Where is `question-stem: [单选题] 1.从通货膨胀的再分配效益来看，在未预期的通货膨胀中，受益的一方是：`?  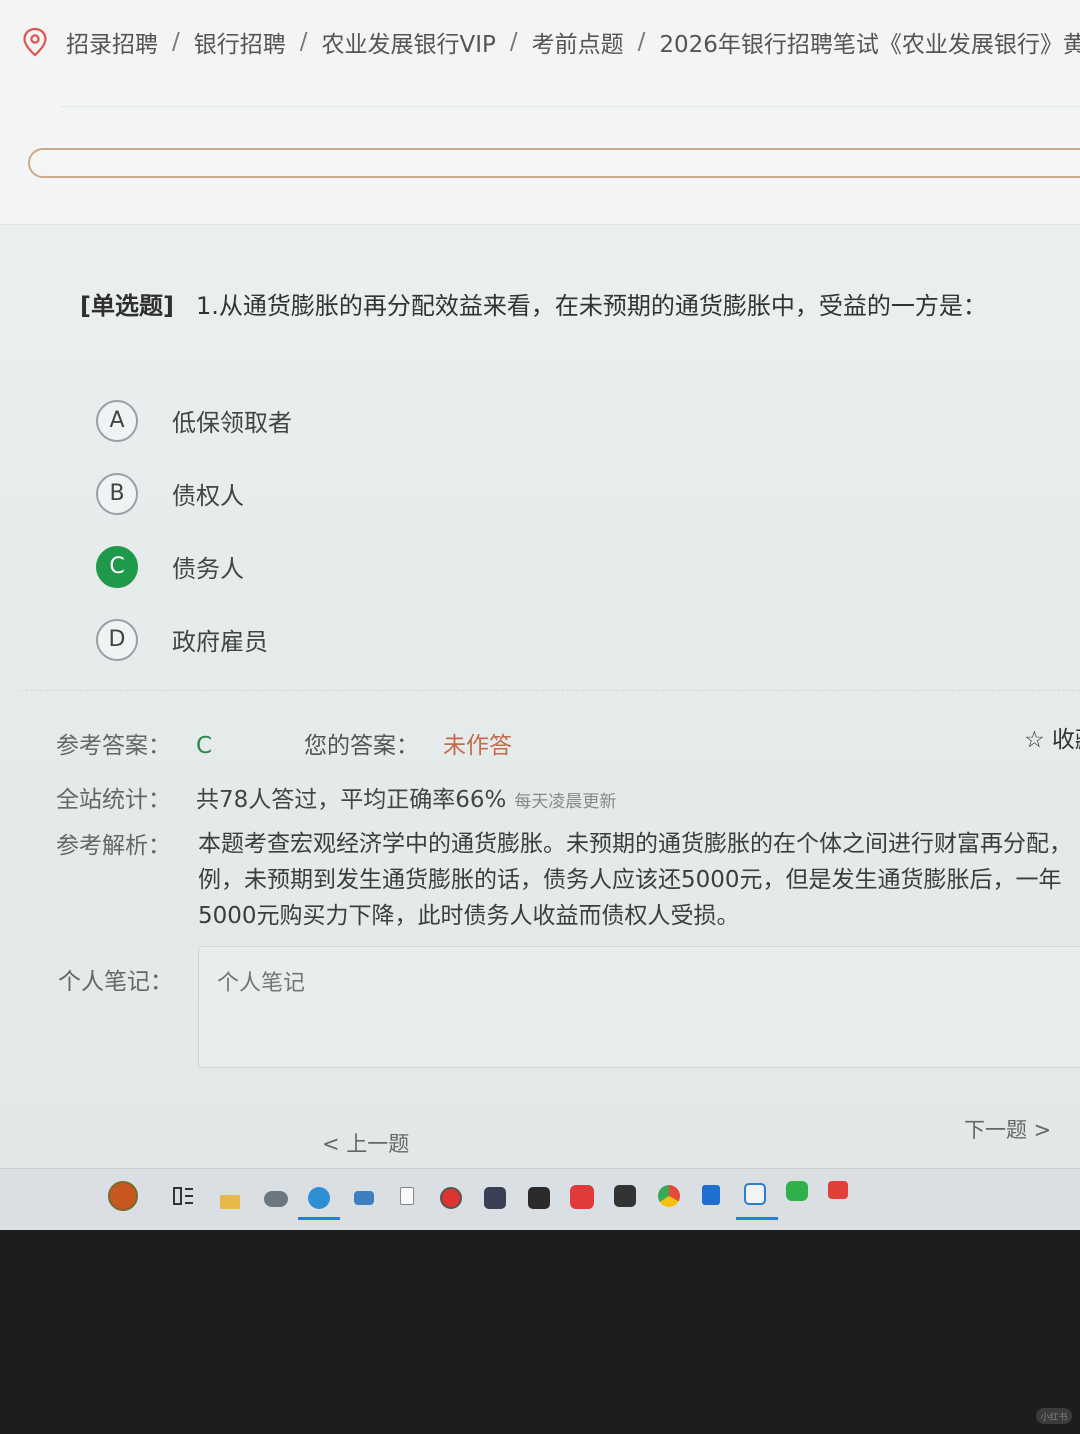
question-stem: [单选题] 1.从通货膨胀的再分配效益来看，在未预期的通货膨胀中，受益的一方是： is located at coordinates (533, 303).